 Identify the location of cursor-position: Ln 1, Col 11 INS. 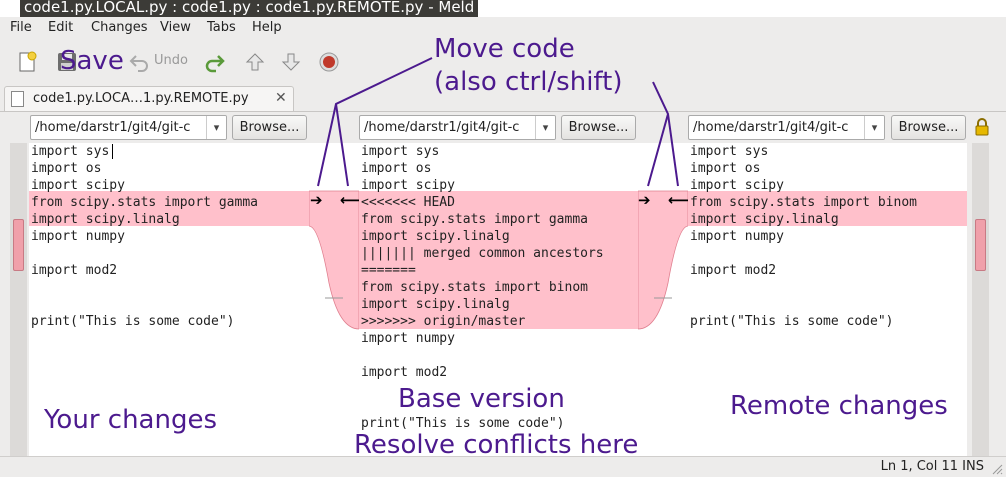
(932, 466).